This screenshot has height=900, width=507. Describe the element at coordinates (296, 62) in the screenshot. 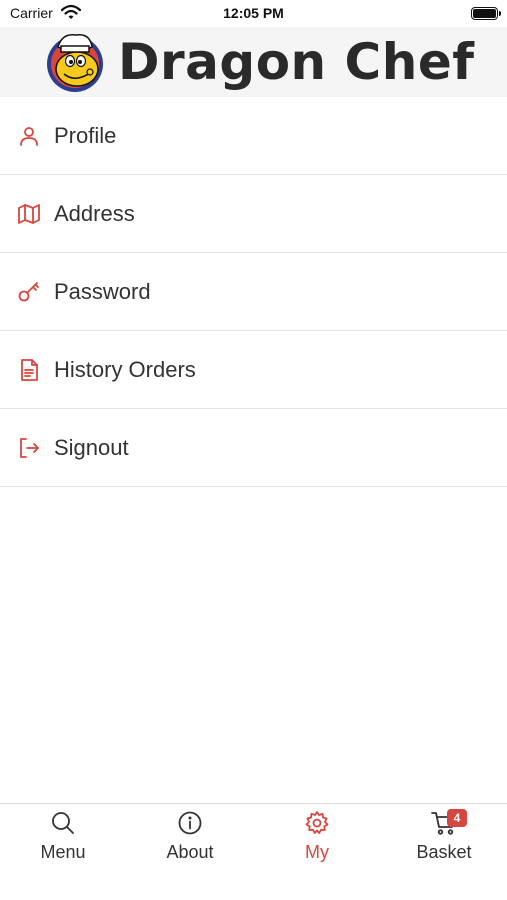

I see `brand-name: Dragon Chef` at that location.